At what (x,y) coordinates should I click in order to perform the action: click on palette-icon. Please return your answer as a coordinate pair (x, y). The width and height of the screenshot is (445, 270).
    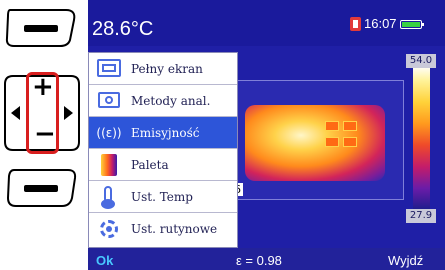
    Looking at the image, I should click on (109, 165).